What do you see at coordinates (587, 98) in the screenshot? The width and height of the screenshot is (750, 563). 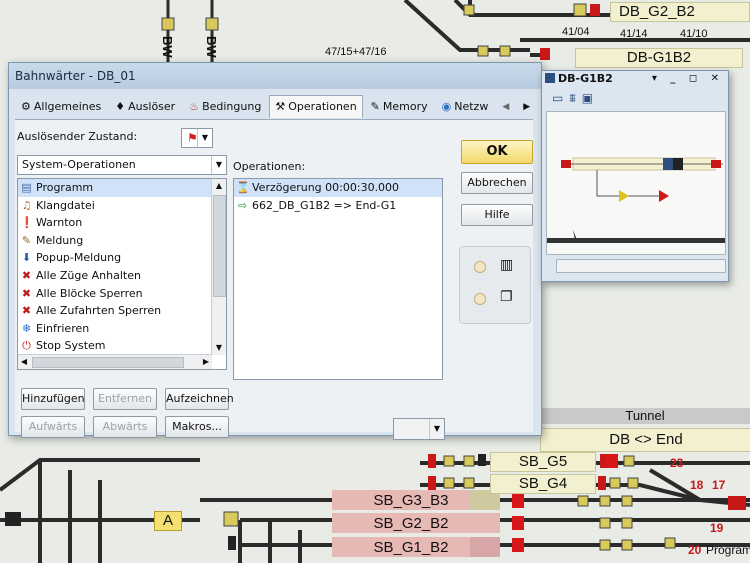 I see `signal-icon: ▣` at bounding box center [587, 98].